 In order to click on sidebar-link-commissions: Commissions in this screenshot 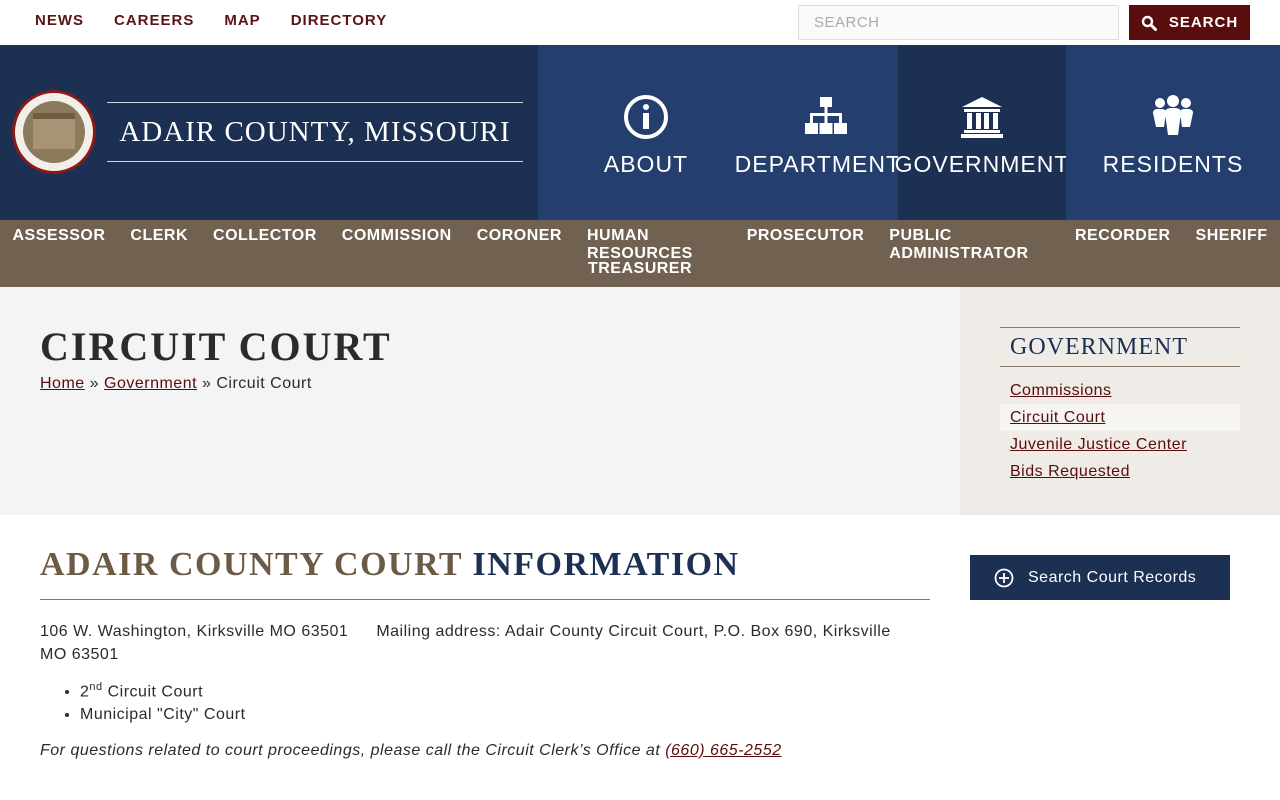, I will do `click(1120, 390)`.